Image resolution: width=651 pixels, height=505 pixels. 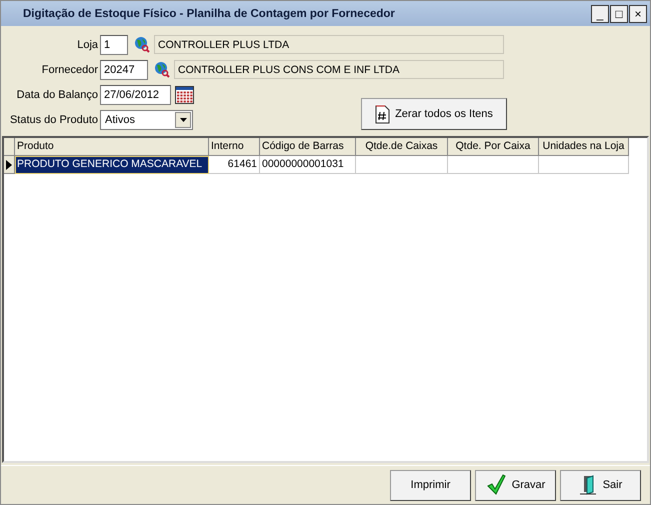 I want to click on door-icon, so click(x=587, y=485).